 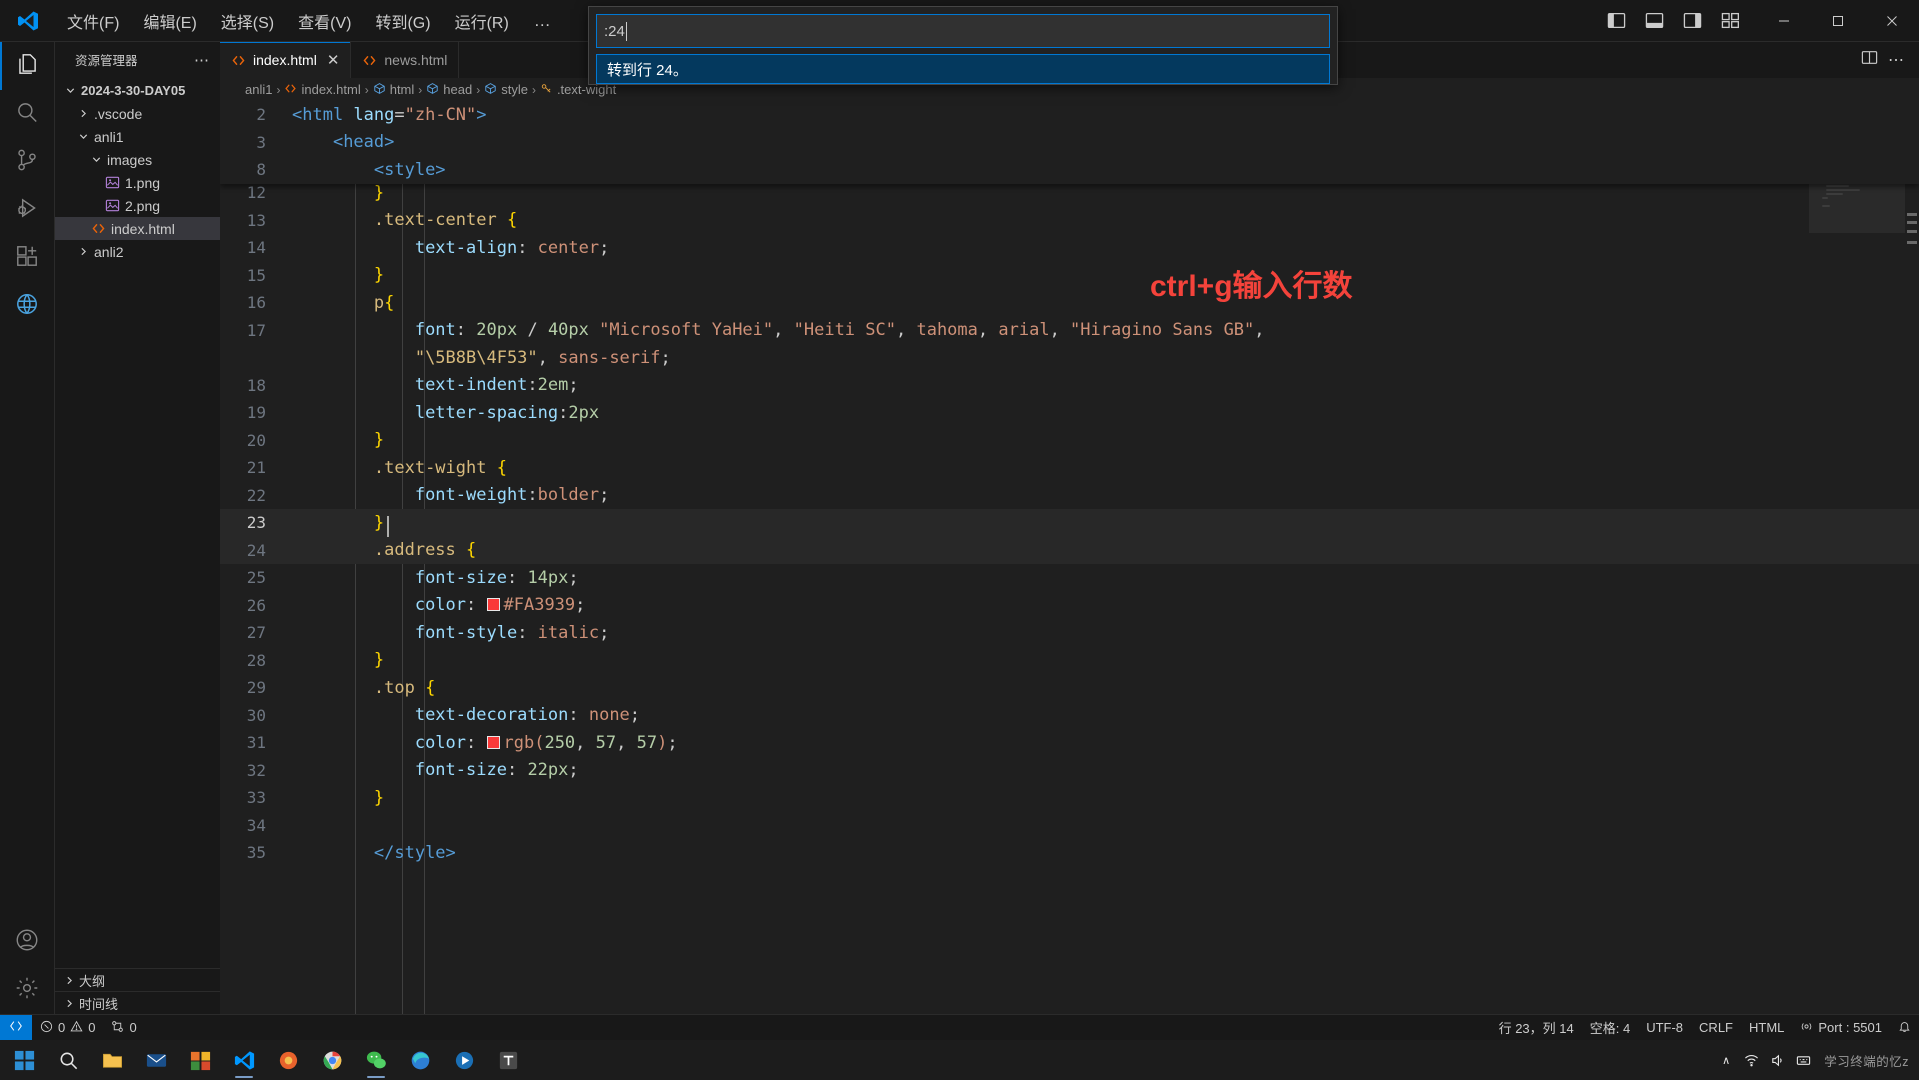 I want to click on editor-more-actions-button: ⋯, so click(x=1896, y=60).